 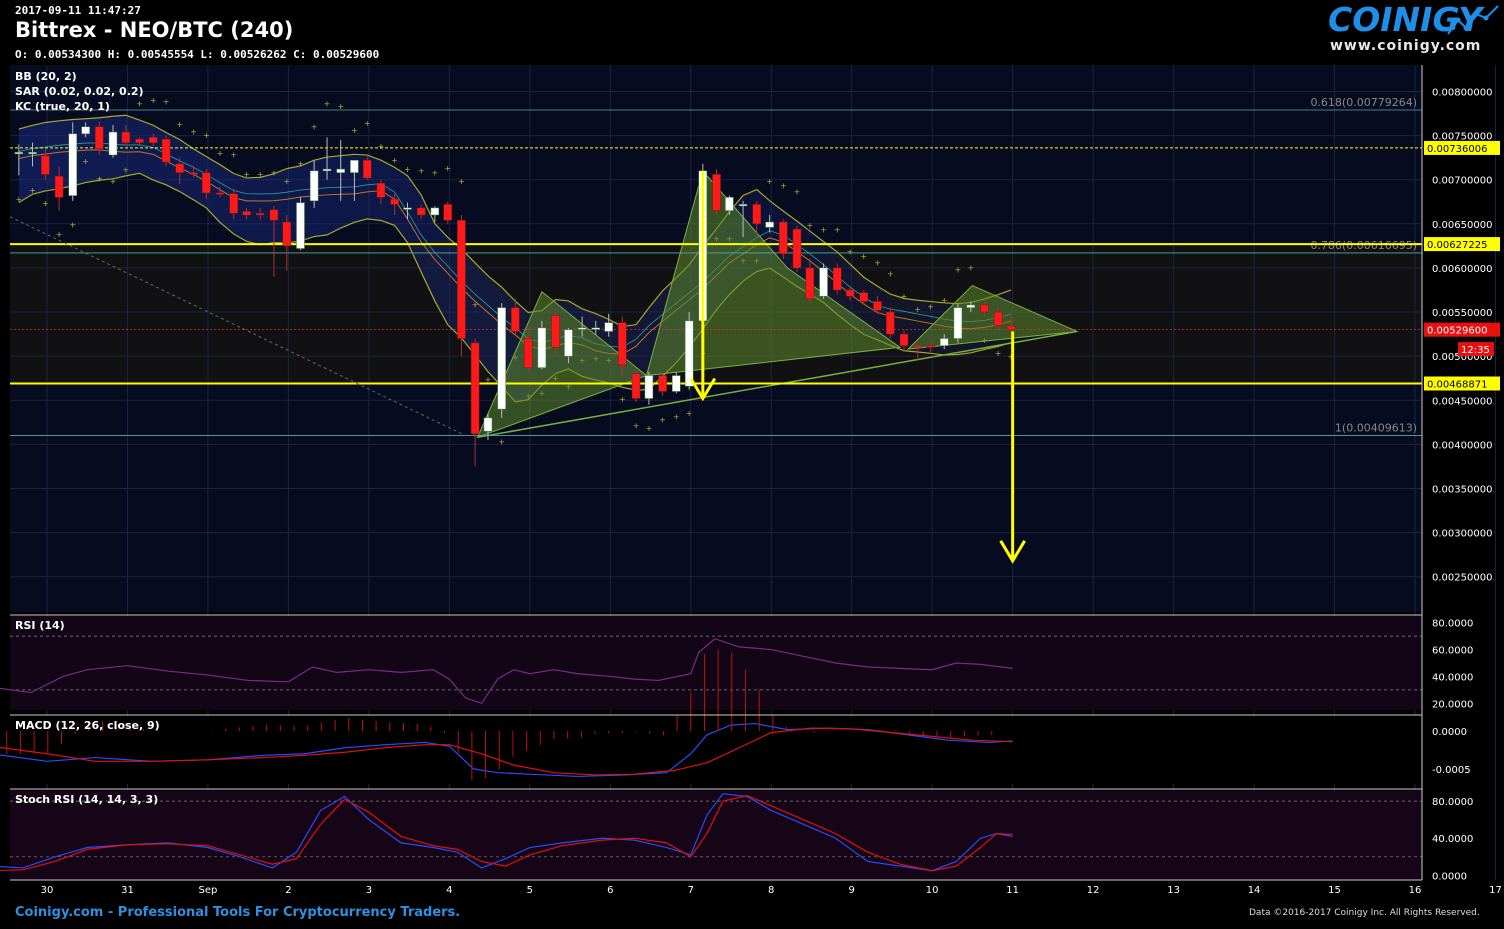 I want to click on oscillator-title: RSI (14), so click(x=40, y=625).